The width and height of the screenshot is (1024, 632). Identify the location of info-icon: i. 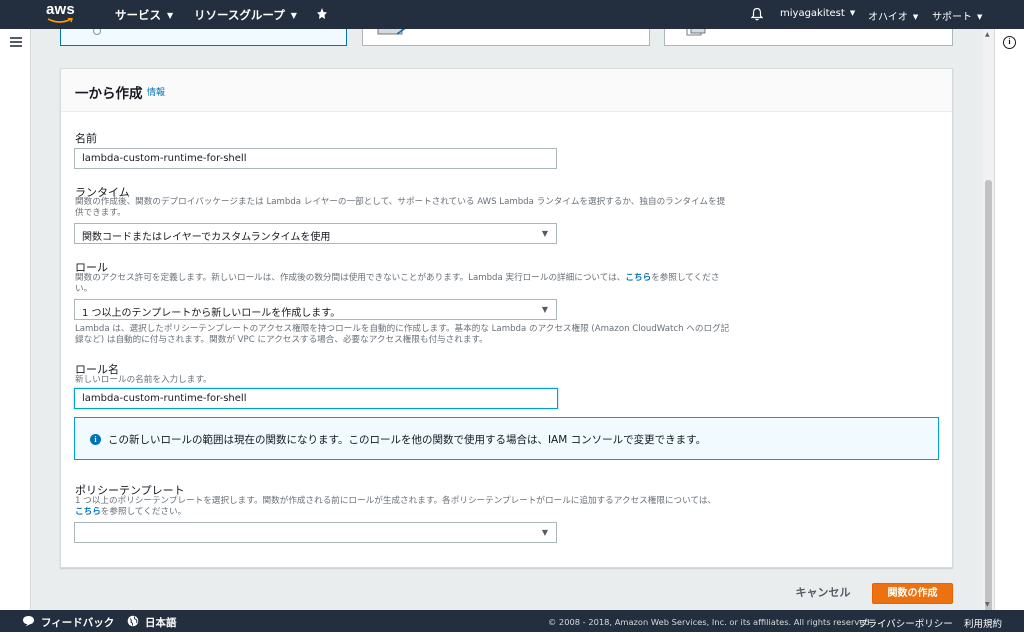
(95, 439).